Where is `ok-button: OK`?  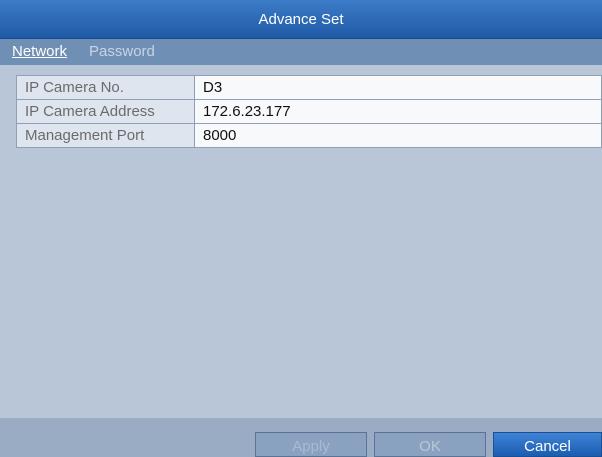 ok-button: OK is located at coordinates (430, 444).